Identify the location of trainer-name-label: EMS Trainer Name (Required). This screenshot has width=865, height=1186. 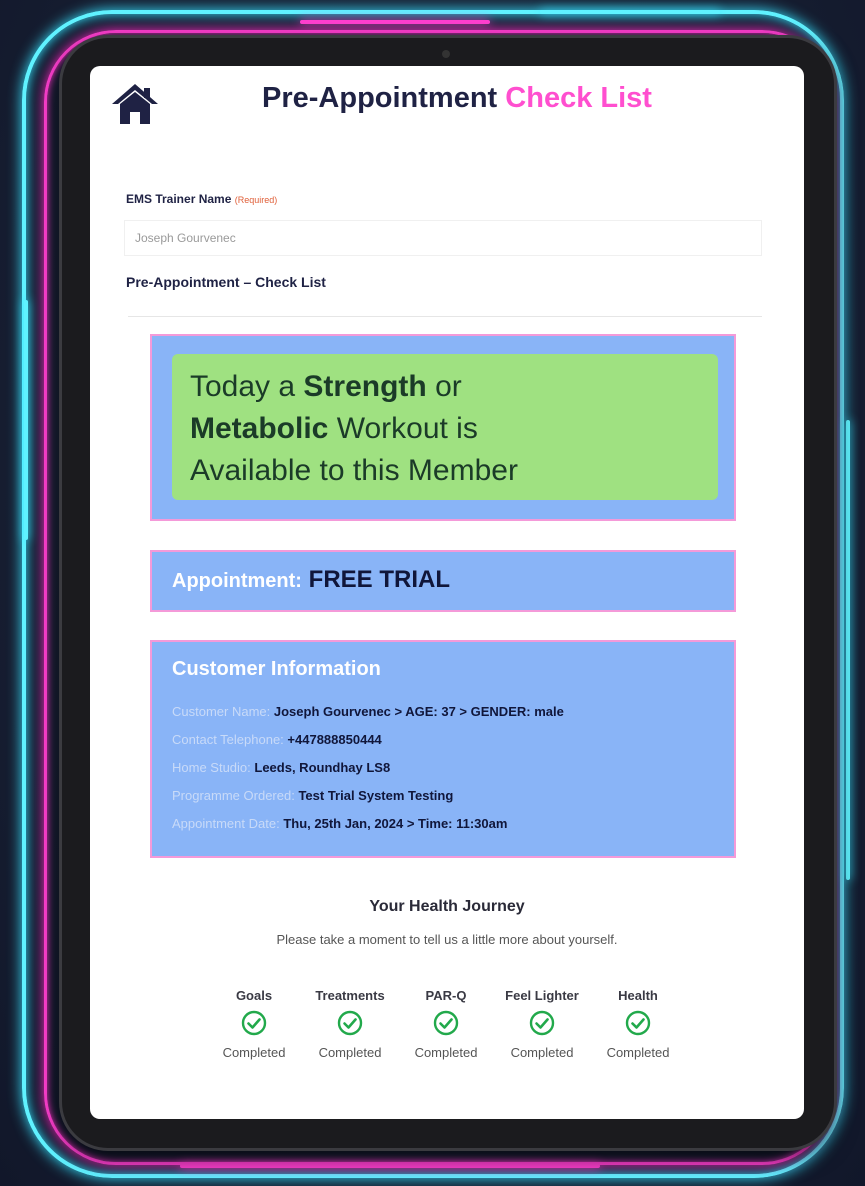
(201, 199).